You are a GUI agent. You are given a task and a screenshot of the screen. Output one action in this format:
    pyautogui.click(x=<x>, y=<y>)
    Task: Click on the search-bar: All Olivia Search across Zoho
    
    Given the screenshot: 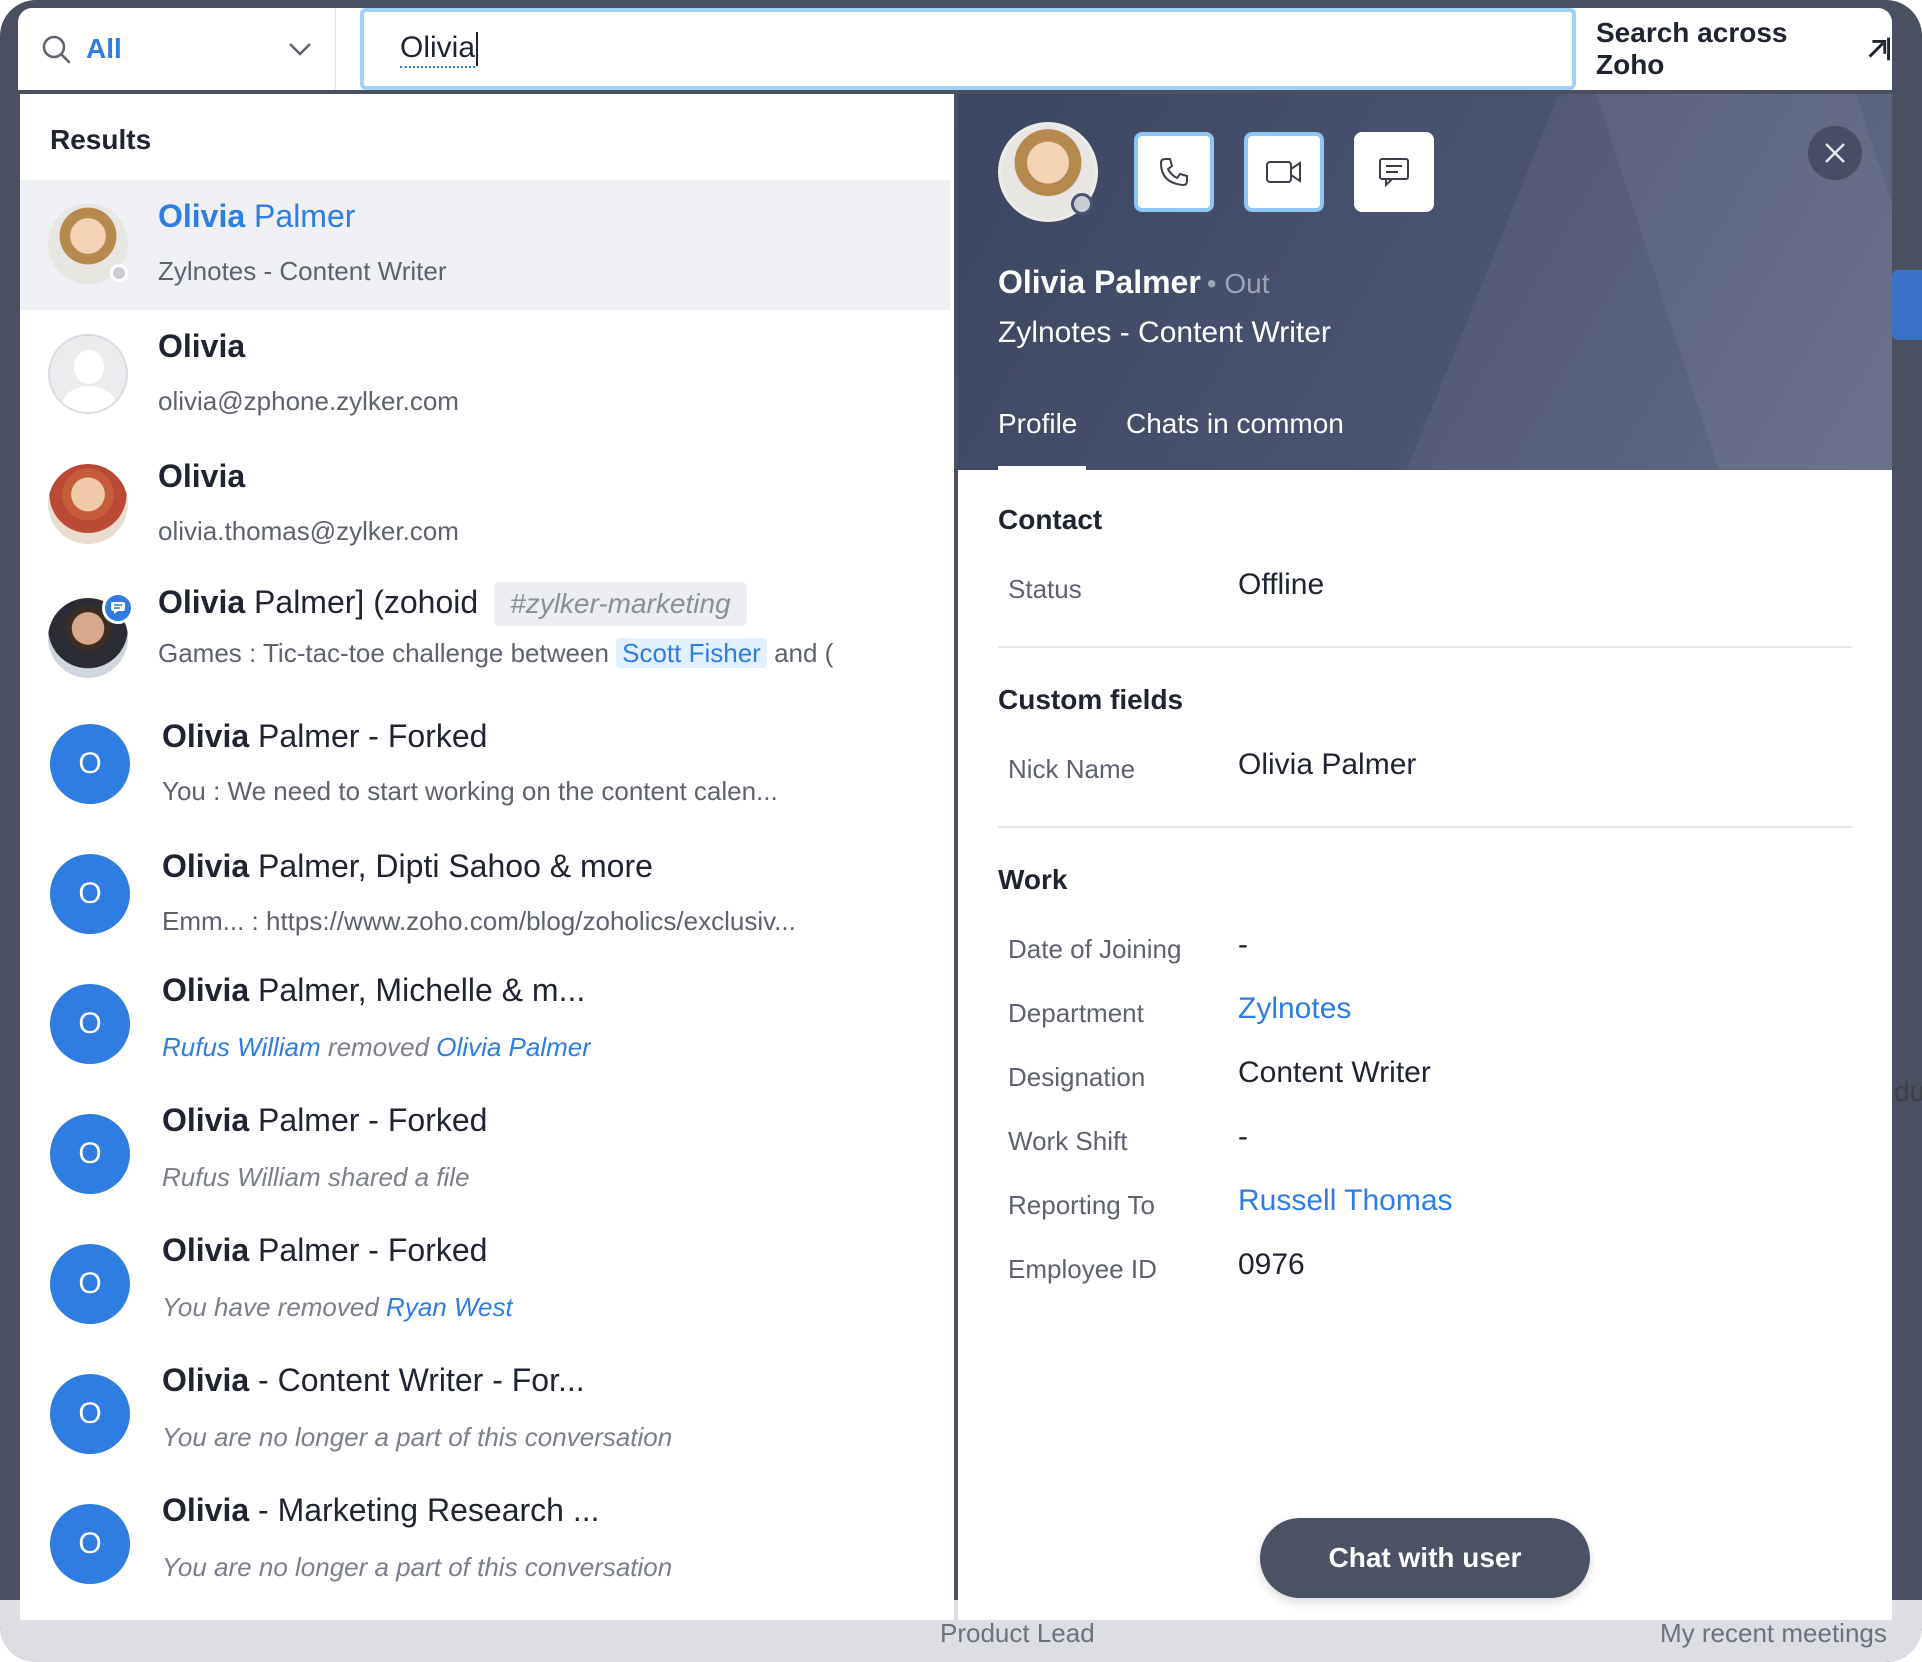 What is the action you would take?
    pyautogui.click(x=955, y=49)
    